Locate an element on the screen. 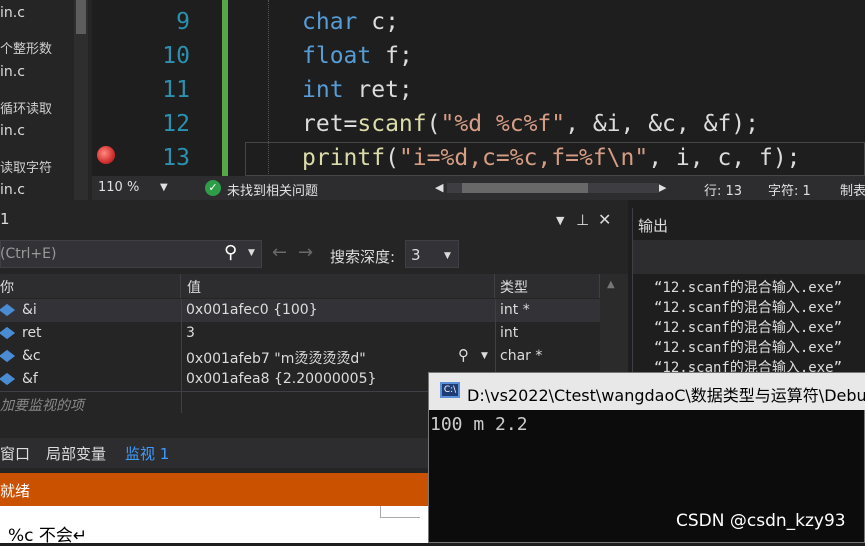  add-watch-placeholder: 加要监视的项 is located at coordinates (42, 406).